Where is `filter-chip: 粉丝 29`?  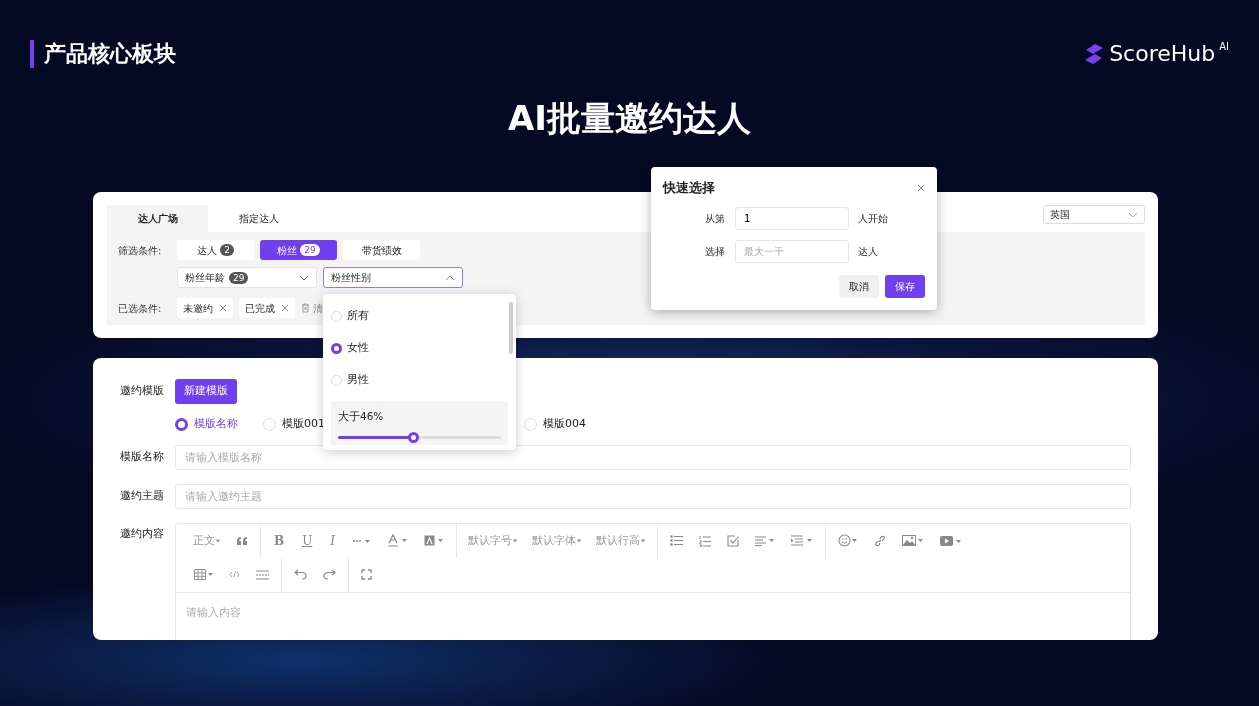 filter-chip: 粉丝 29 is located at coordinates (298, 250).